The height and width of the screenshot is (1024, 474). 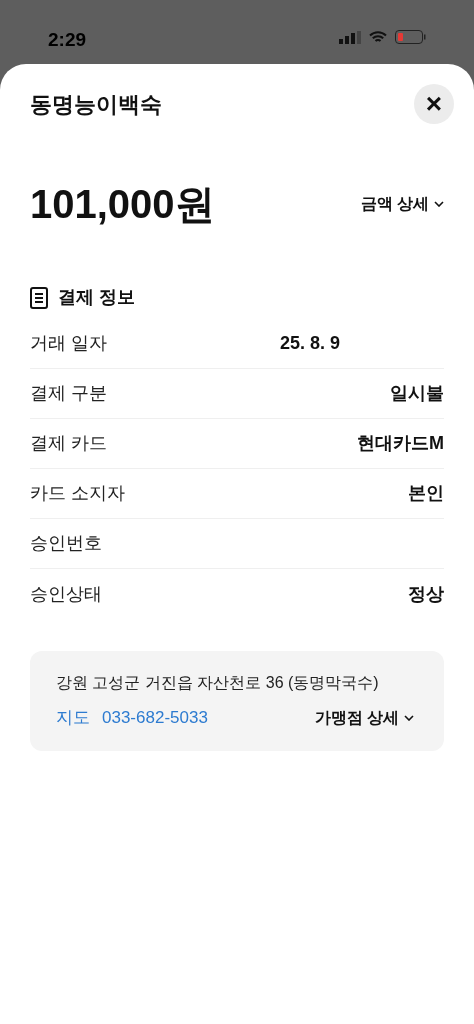 What do you see at coordinates (68, 393) in the screenshot?
I see `row-label: 결제 구분` at bounding box center [68, 393].